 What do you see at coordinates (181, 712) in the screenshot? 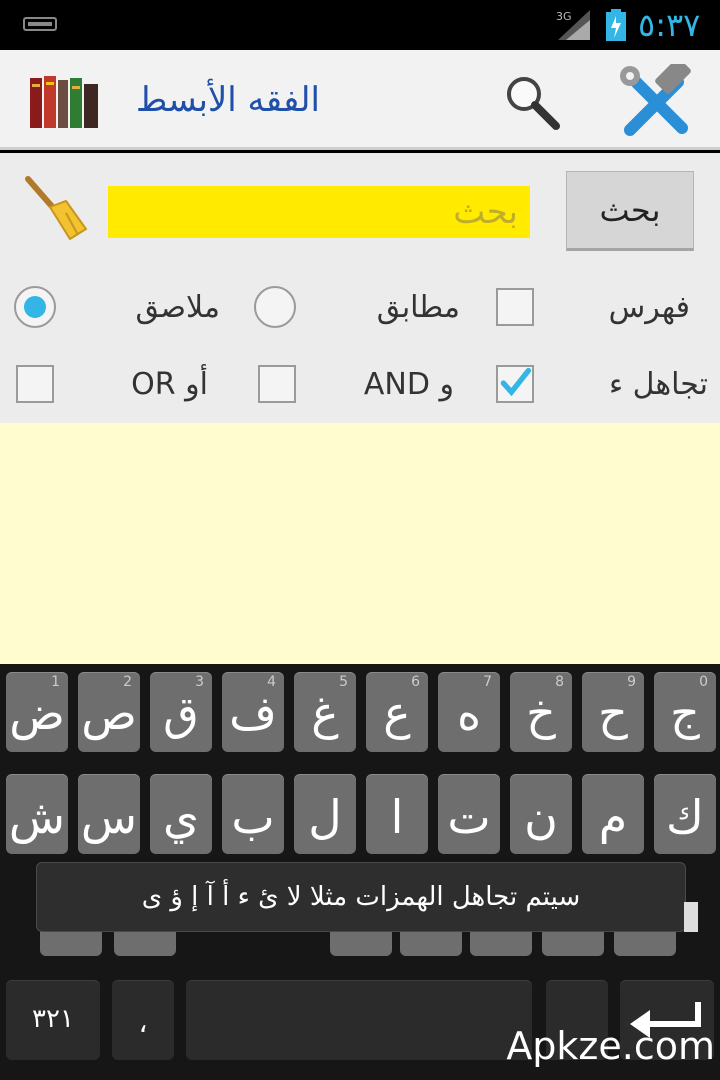
I see `key: 3ق` at bounding box center [181, 712].